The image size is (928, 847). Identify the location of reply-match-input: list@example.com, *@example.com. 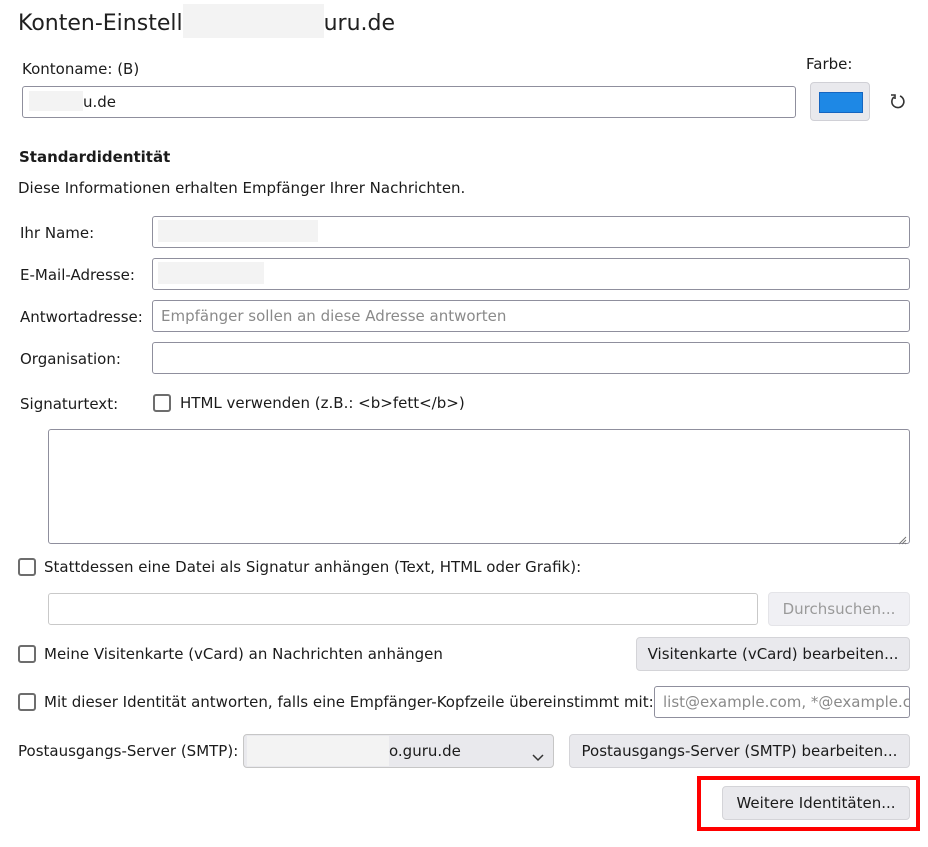
(782, 702).